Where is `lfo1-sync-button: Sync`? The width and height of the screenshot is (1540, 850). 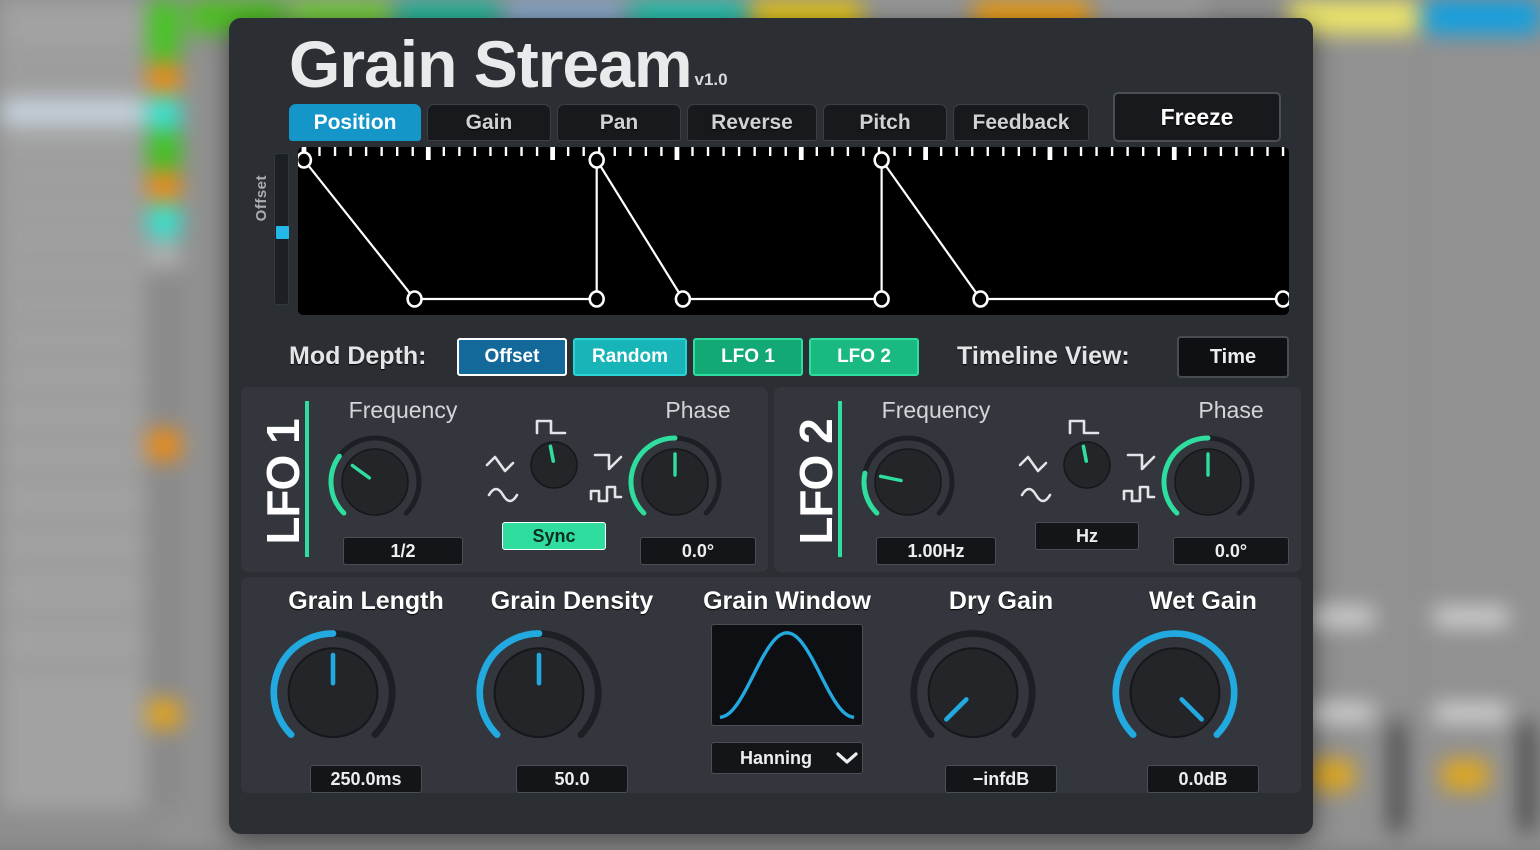
lfo1-sync-button: Sync is located at coordinates (554, 536).